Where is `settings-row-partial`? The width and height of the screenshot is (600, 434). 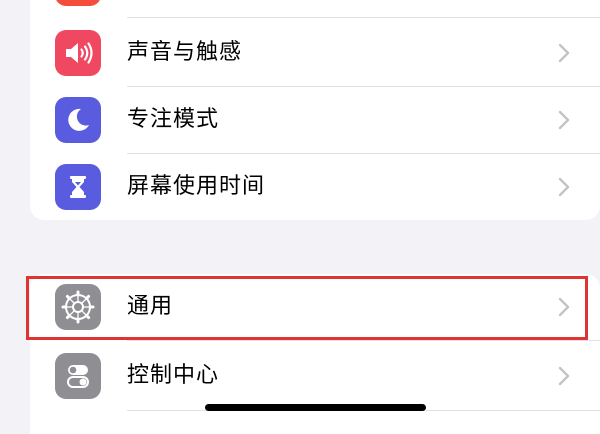 settings-row-partial is located at coordinates (315, 8).